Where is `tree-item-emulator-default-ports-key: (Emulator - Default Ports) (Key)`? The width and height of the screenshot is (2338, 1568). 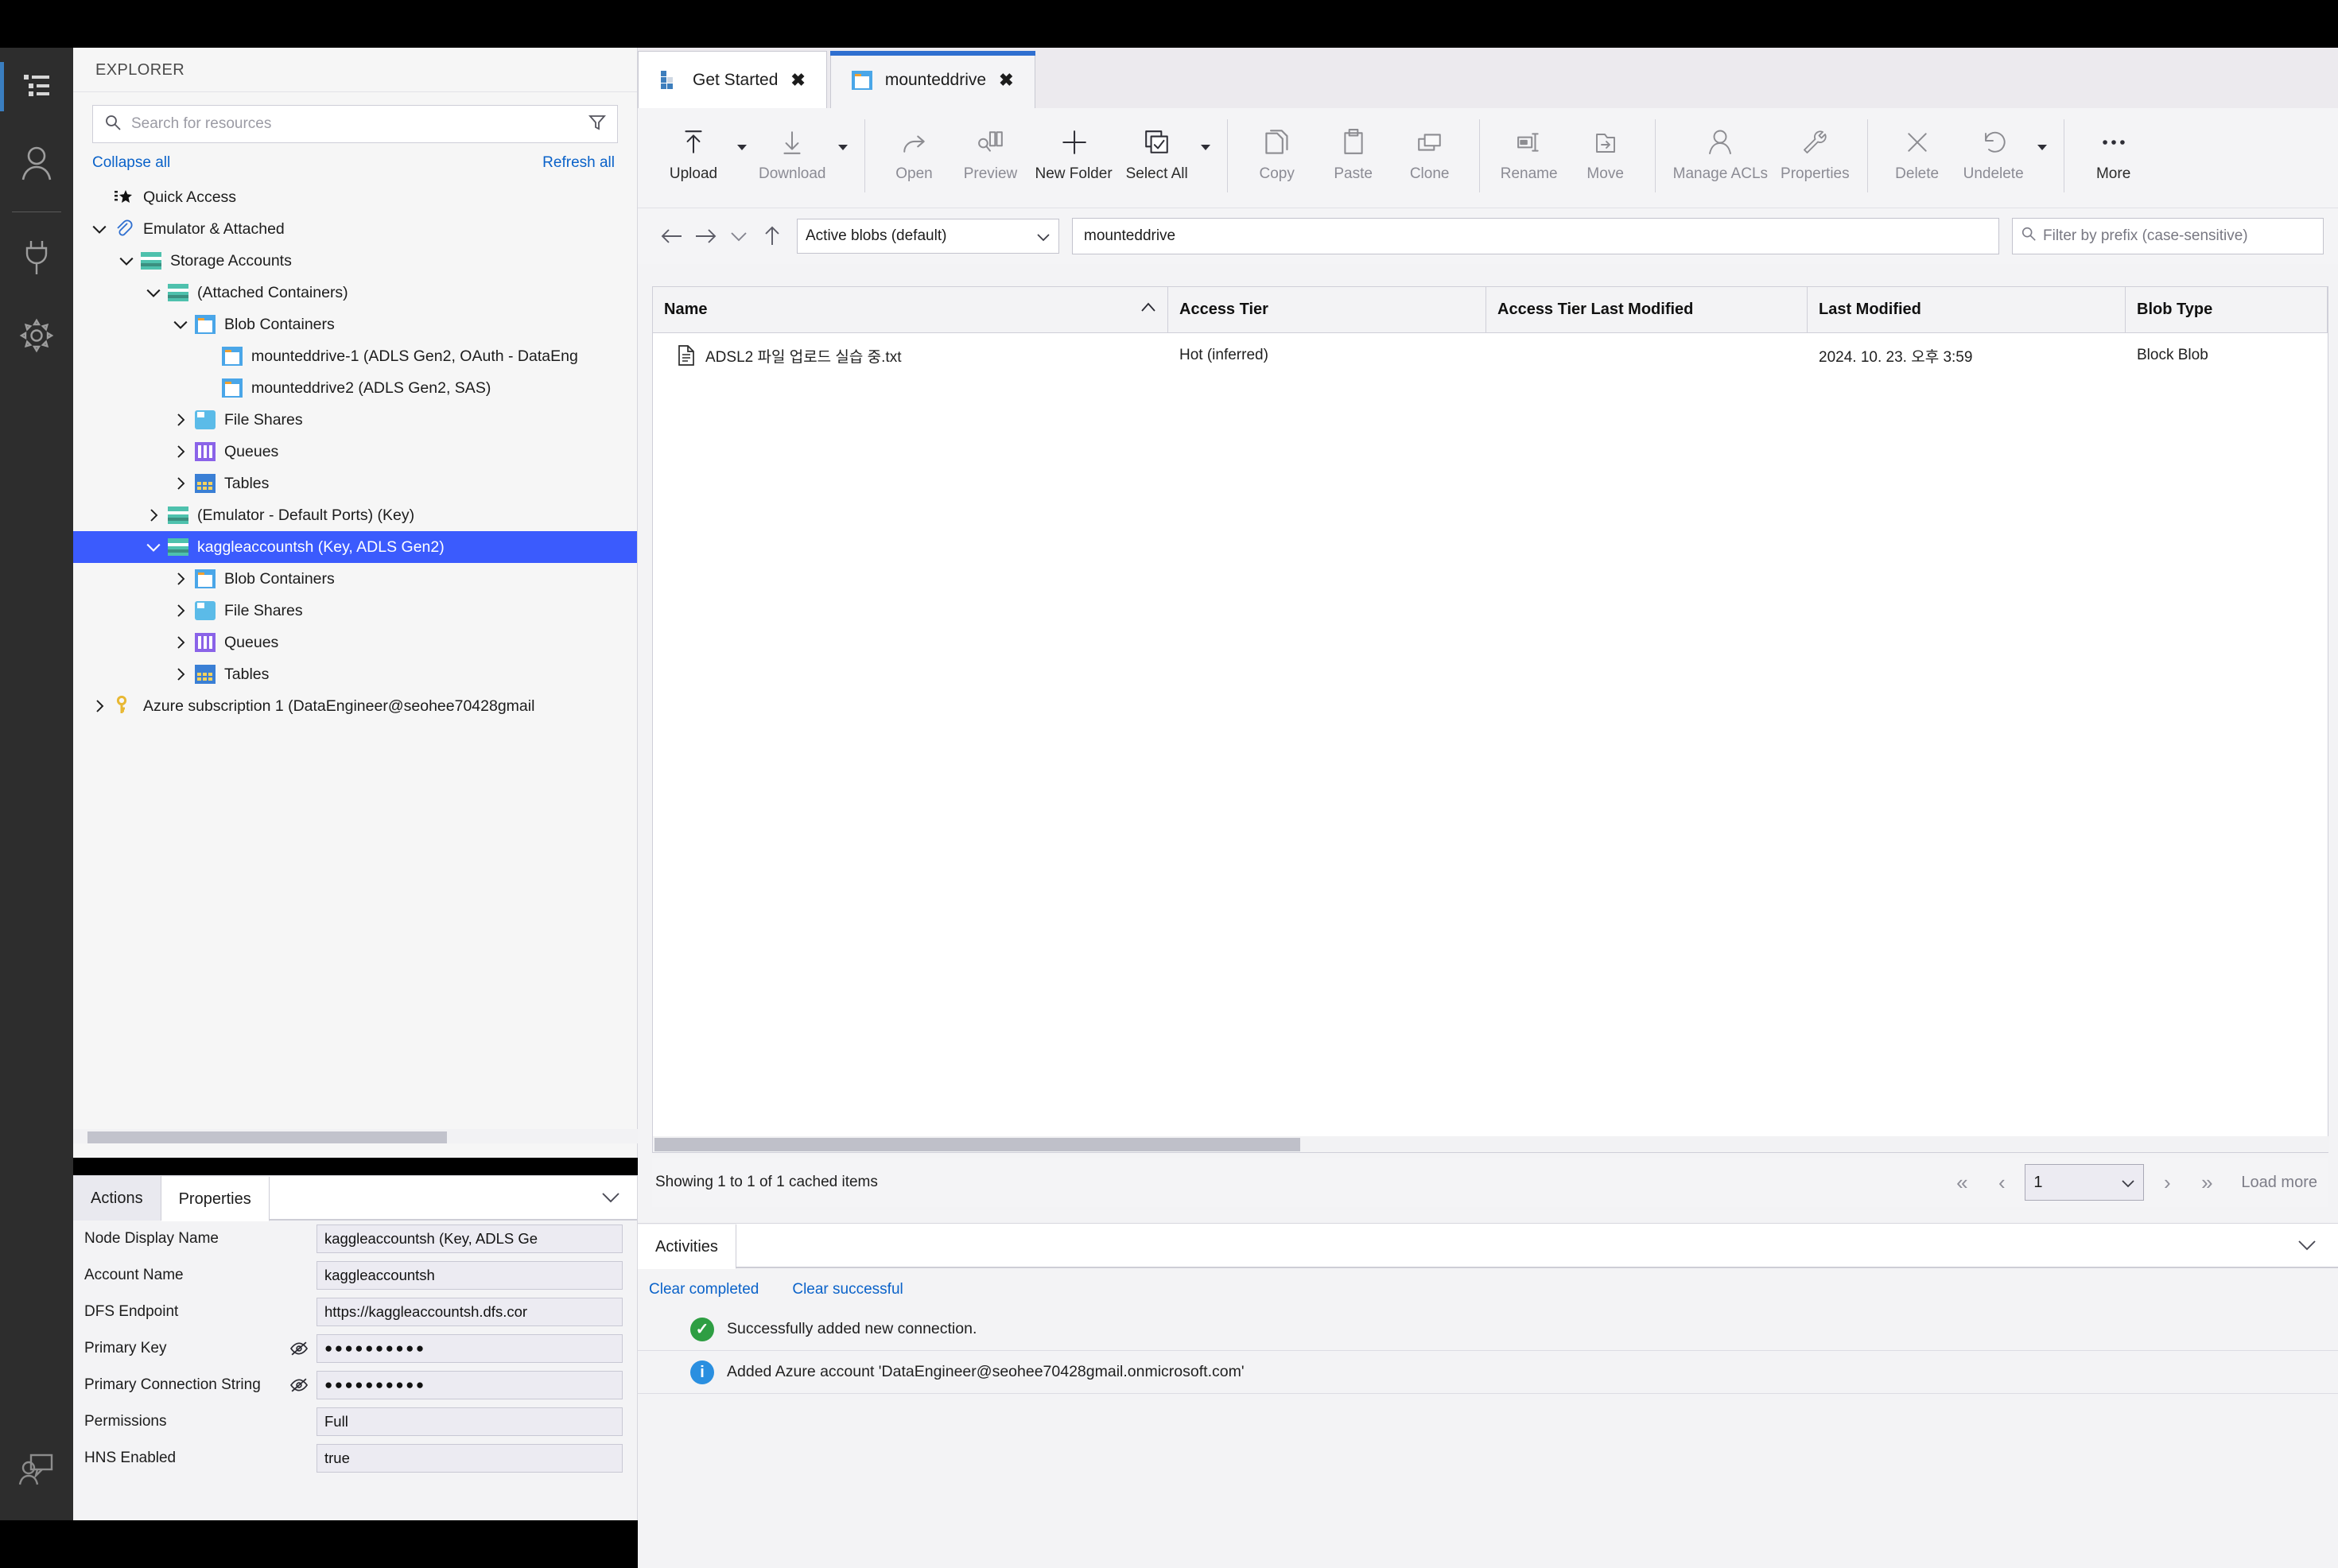
tree-item-emulator-default-ports-key: (Emulator - Default Ports) (Key) is located at coordinates (355, 515).